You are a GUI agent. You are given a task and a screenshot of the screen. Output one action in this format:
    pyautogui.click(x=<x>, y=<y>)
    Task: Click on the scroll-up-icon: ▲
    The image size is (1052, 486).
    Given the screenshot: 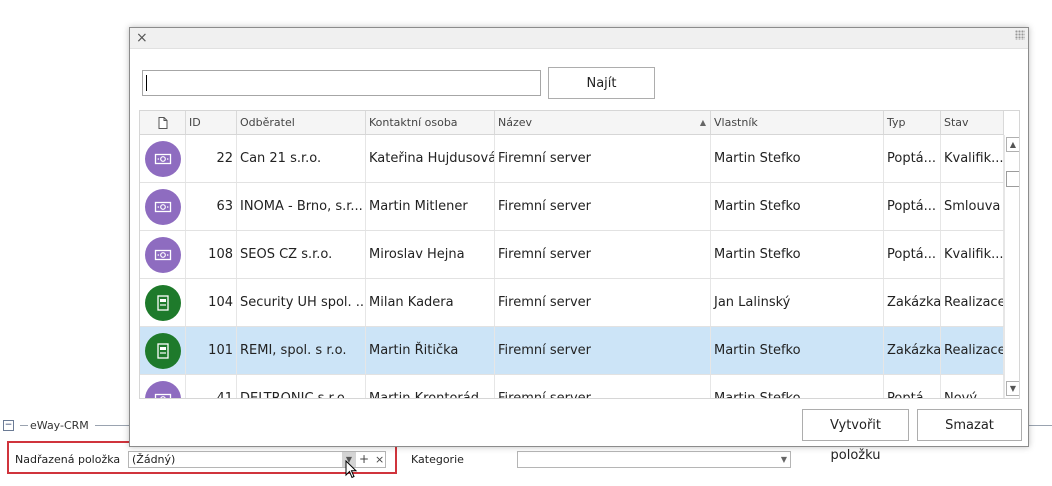 What is the action you would take?
    pyautogui.click(x=1012, y=144)
    